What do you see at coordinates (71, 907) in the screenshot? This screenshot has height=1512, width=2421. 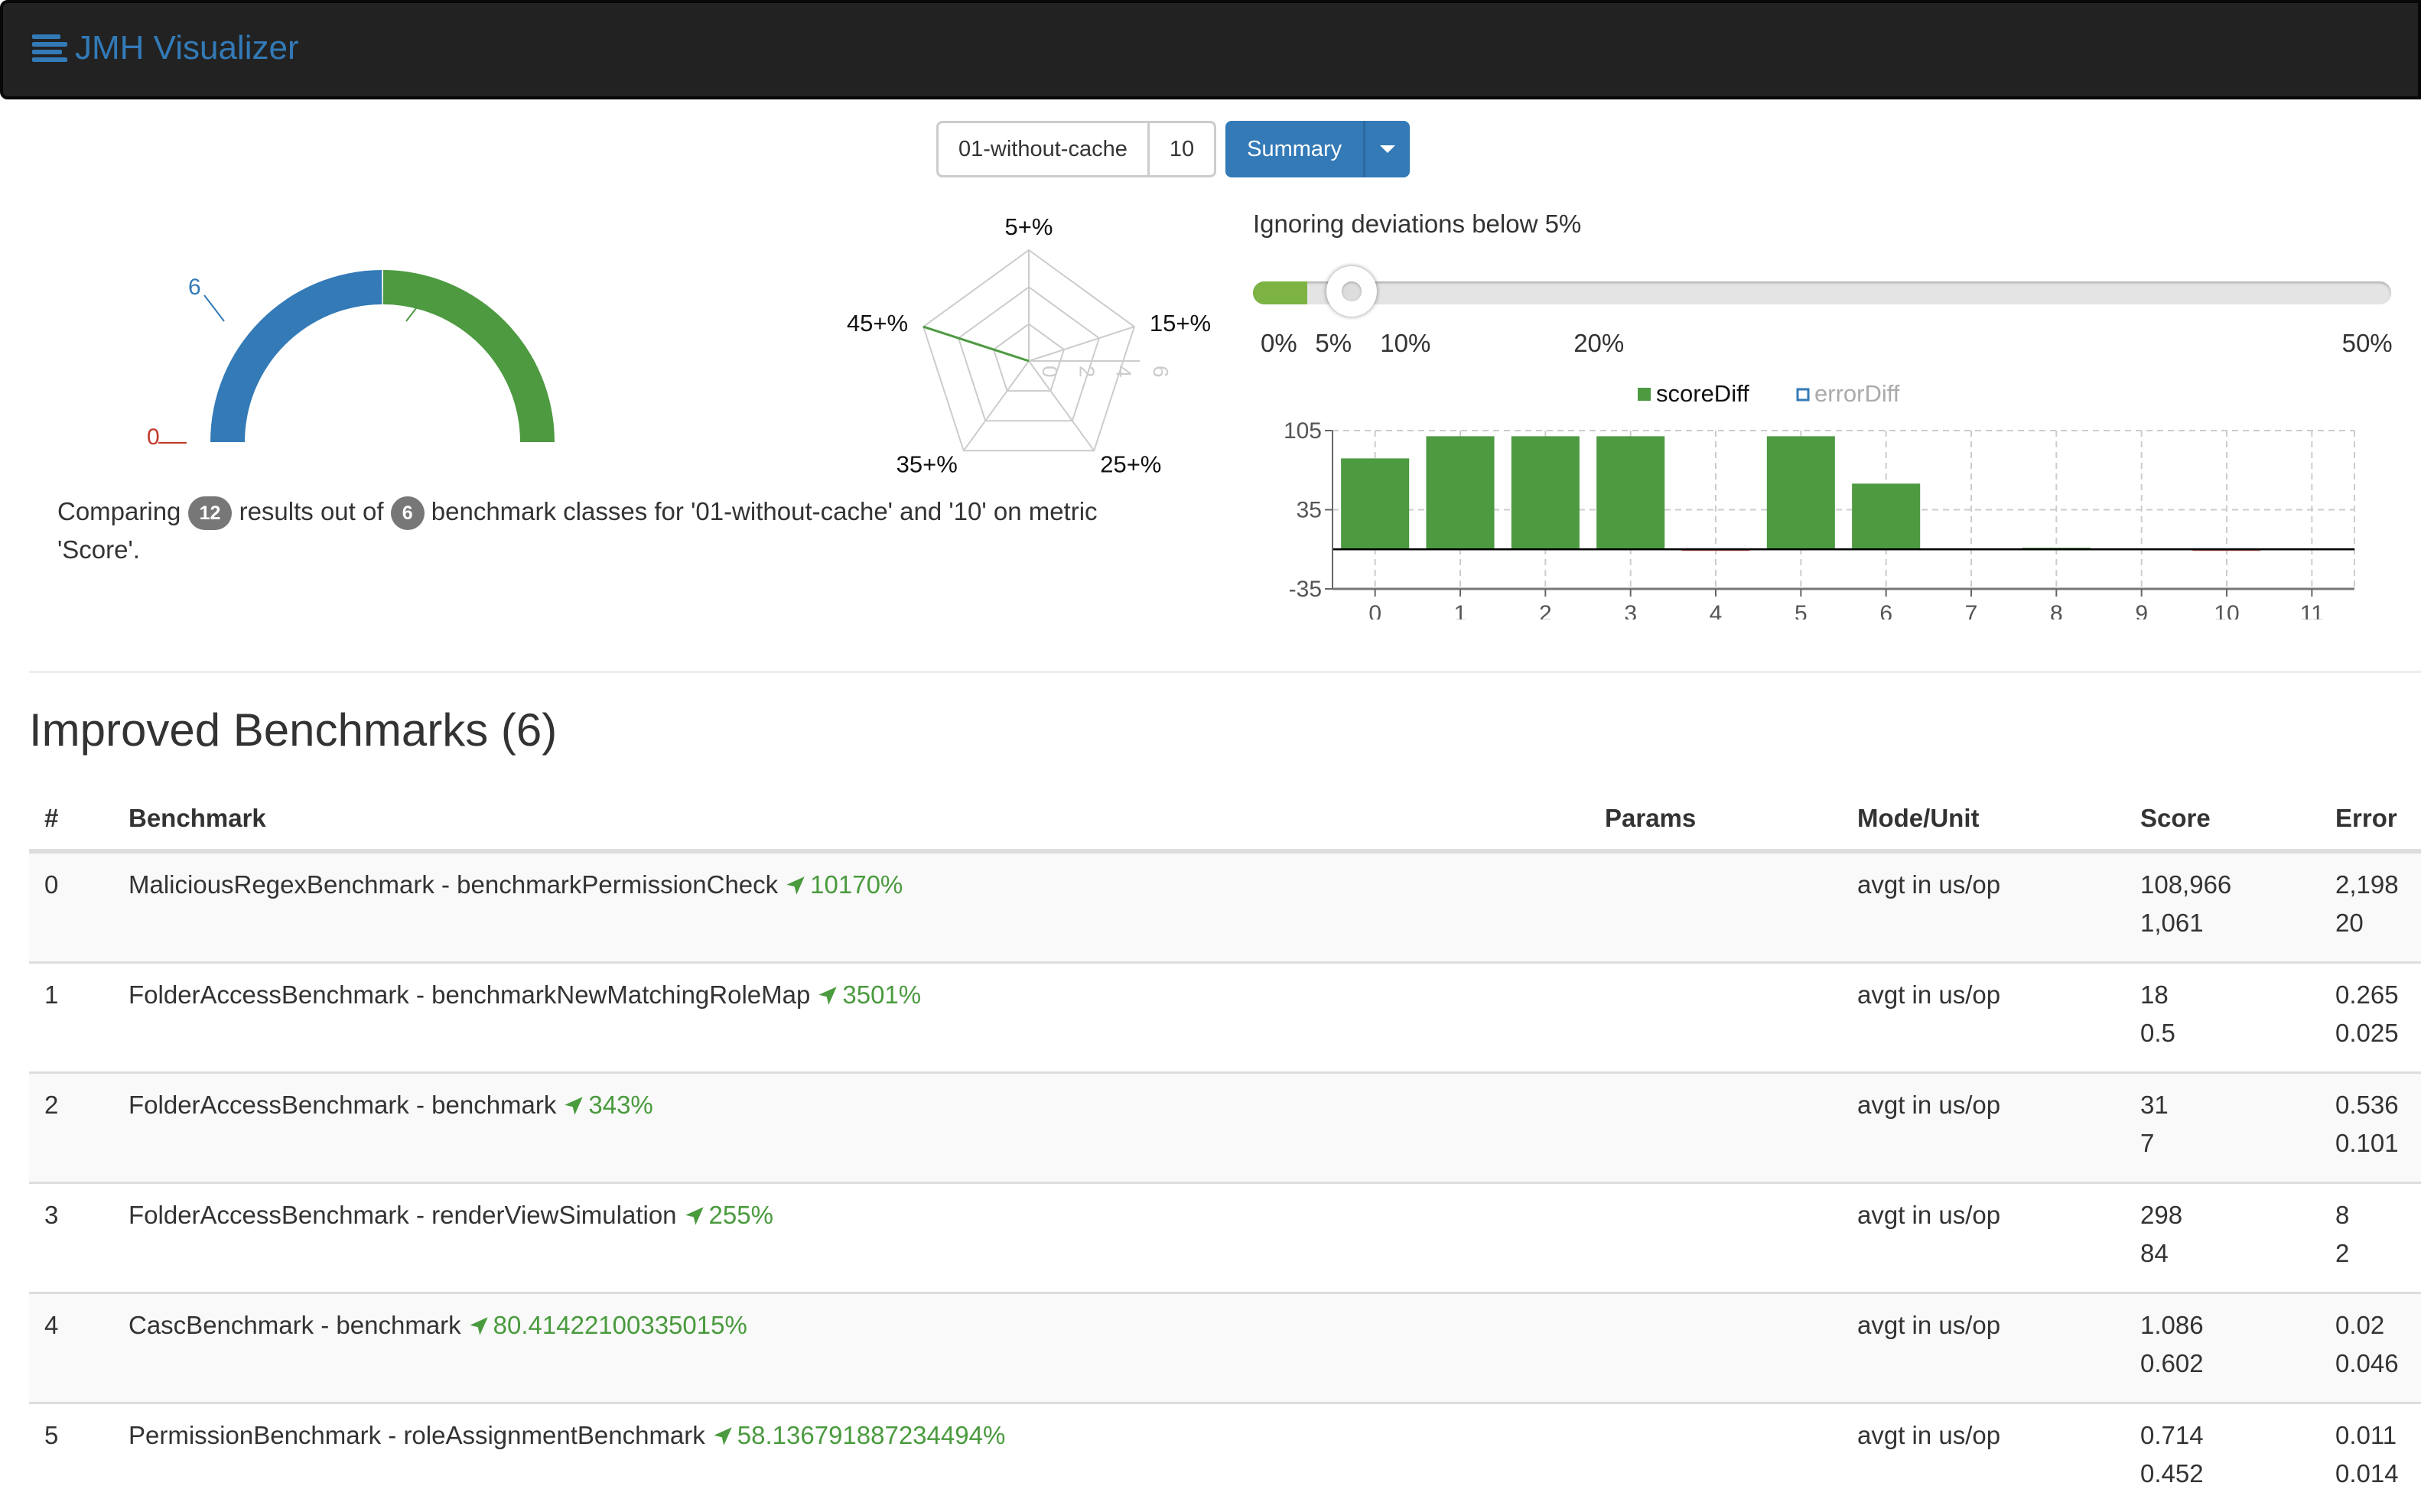 I see `row-index: 0` at bounding box center [71, 907].